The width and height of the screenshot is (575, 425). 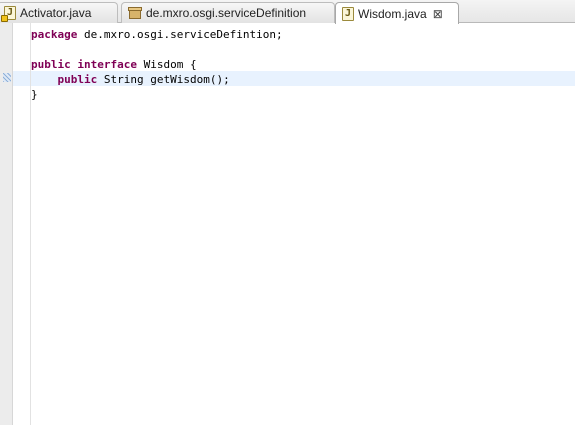 I want to click on close-icon: ⊠, so click(x=438, y=14).